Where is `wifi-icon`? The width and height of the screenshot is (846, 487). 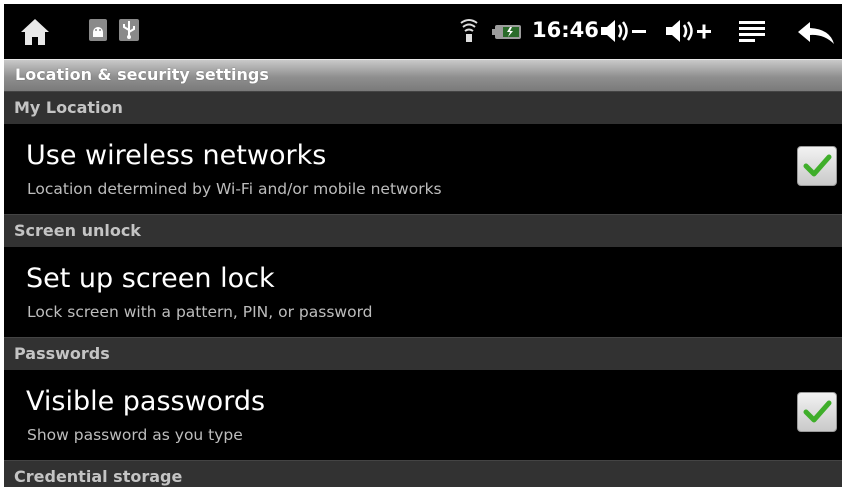 wifi-icon is located at coordinates (469, 33).